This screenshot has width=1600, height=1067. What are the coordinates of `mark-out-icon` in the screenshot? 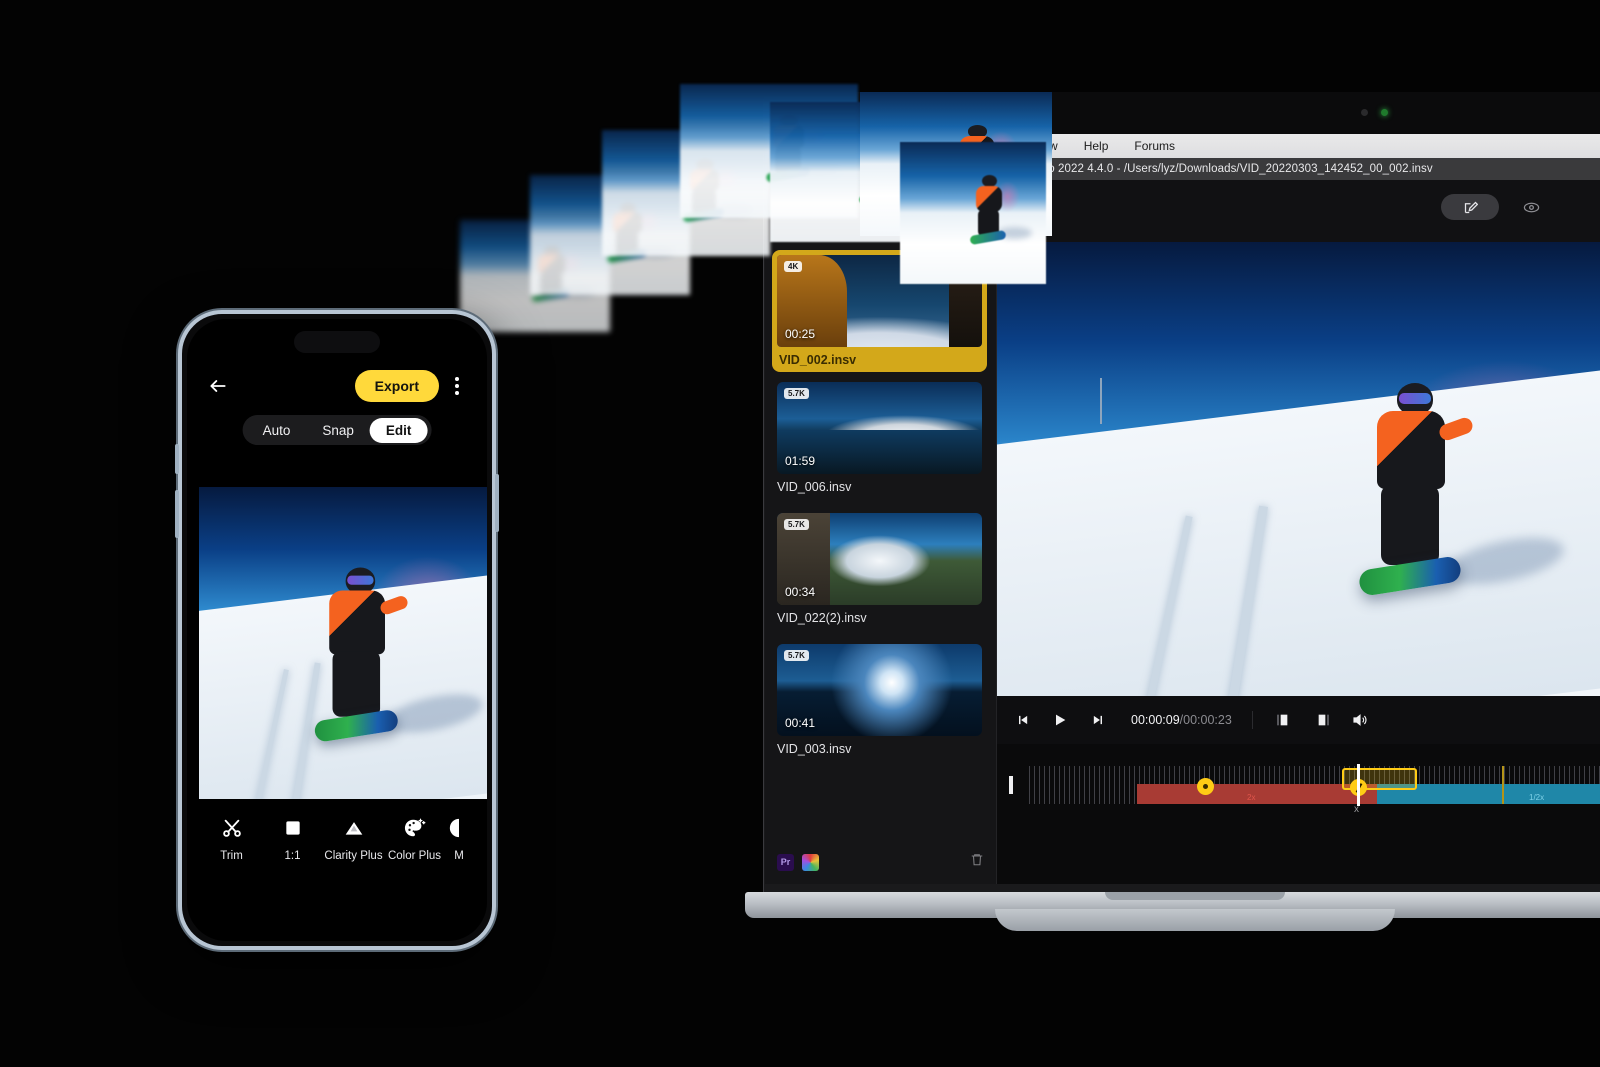 It's located at (1322, 720).